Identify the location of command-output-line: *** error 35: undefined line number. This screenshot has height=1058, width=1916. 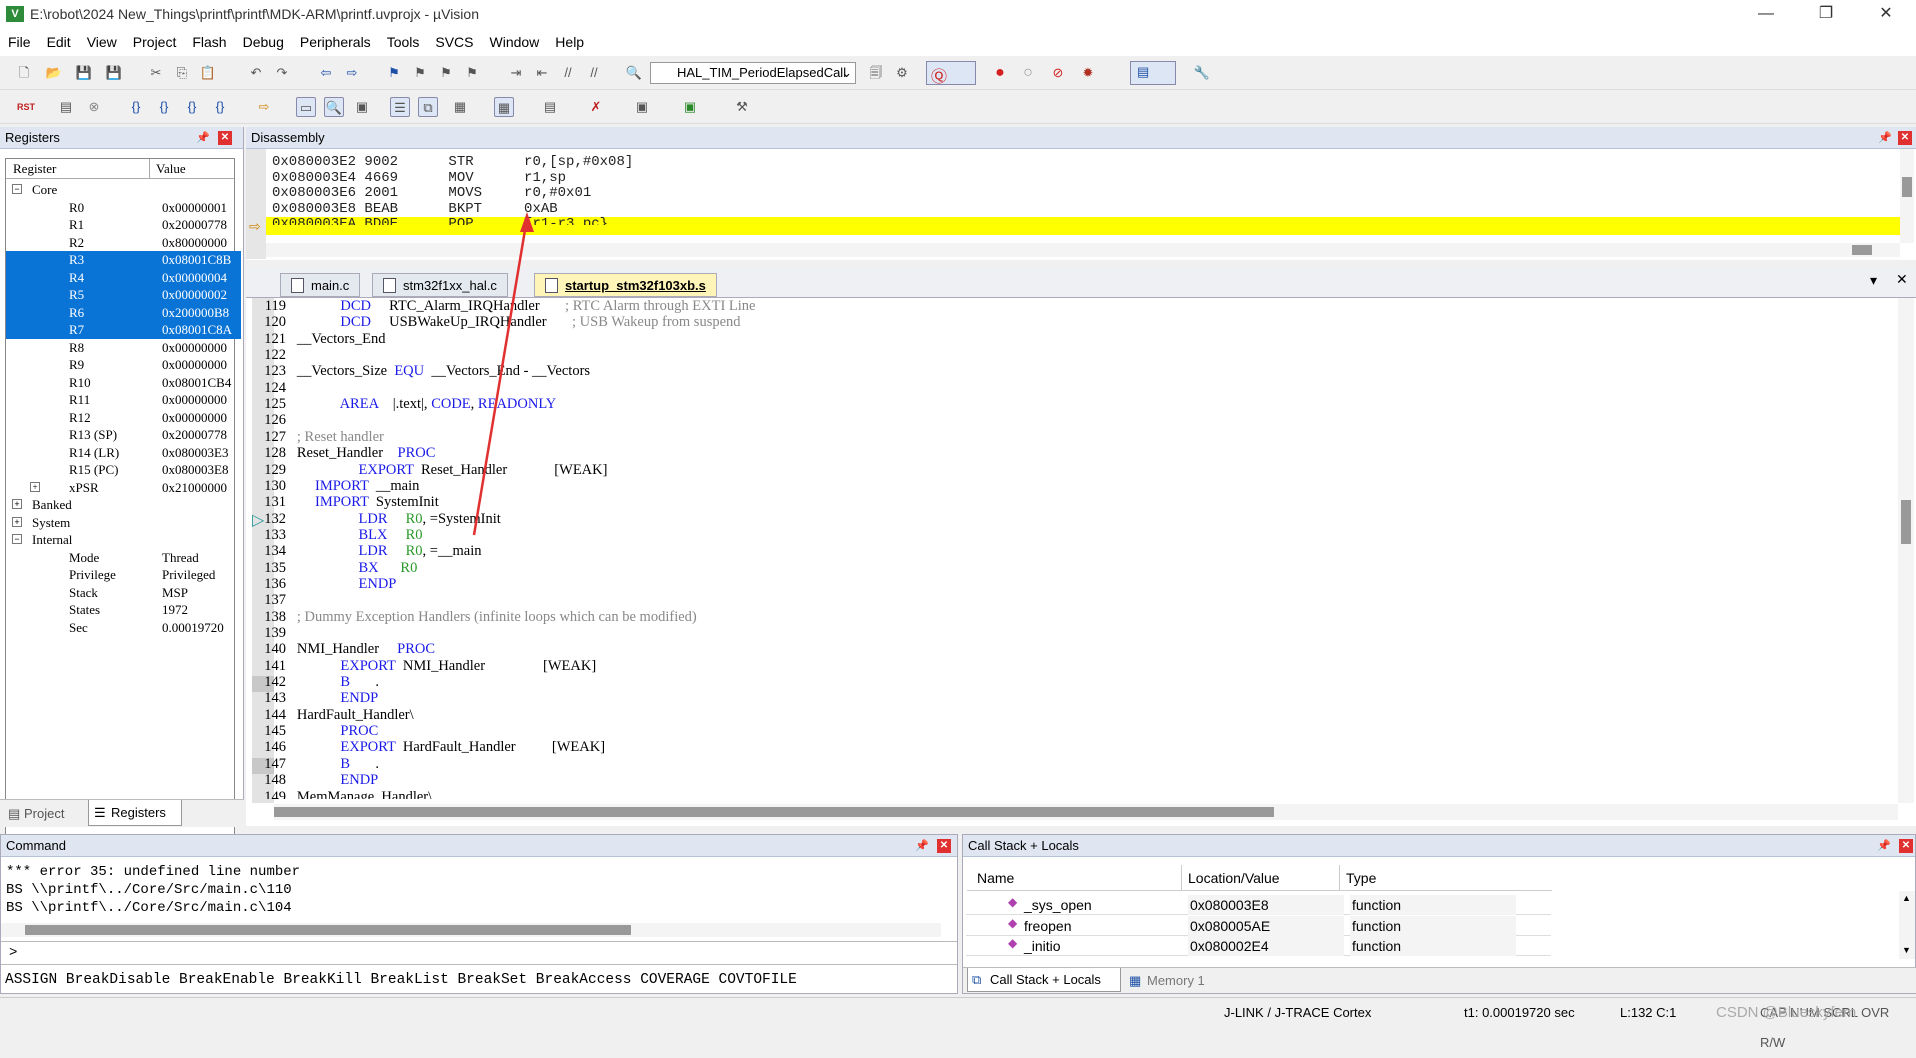
(153, 872).